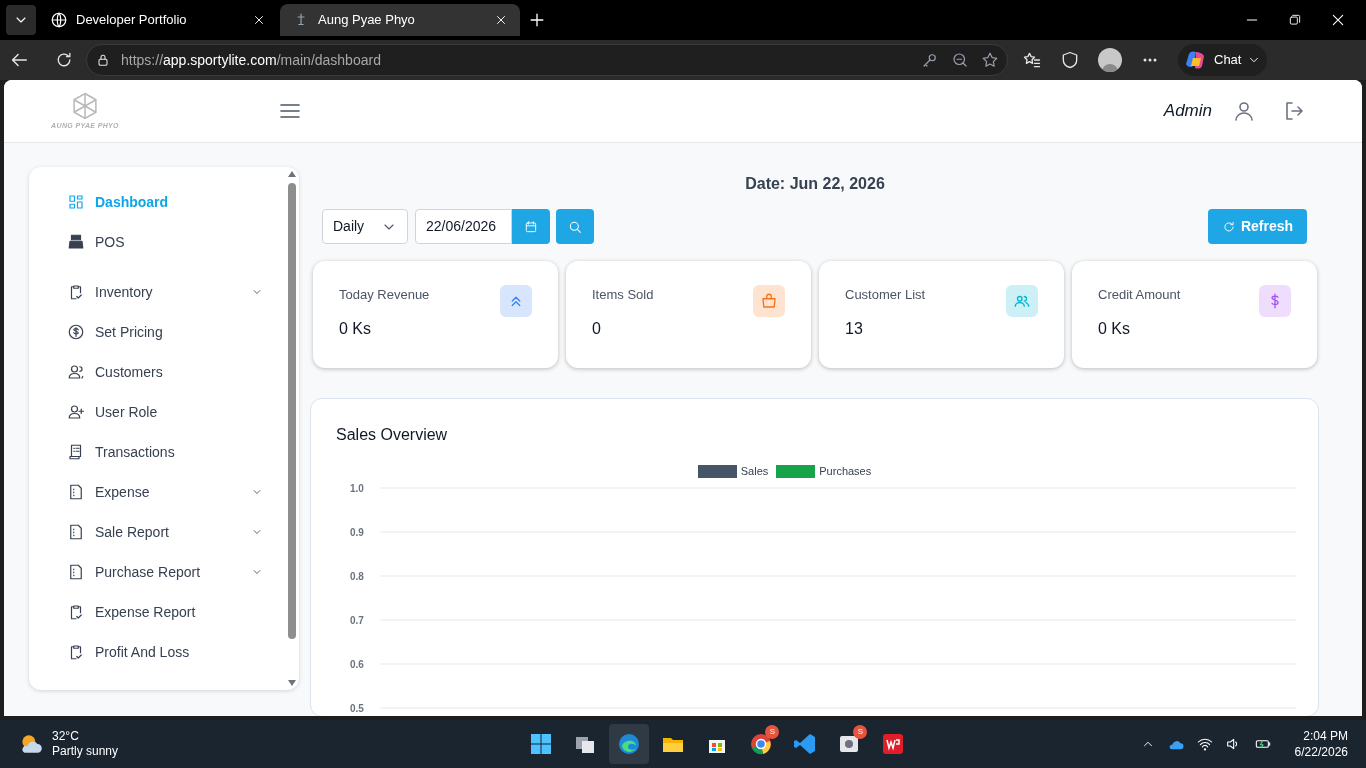 This screenshot has width=1366, height=768. What do you see at coordinates (76, 412) in the screenshot?
I see `user-plus-icon` at bounding box center [76, 412].